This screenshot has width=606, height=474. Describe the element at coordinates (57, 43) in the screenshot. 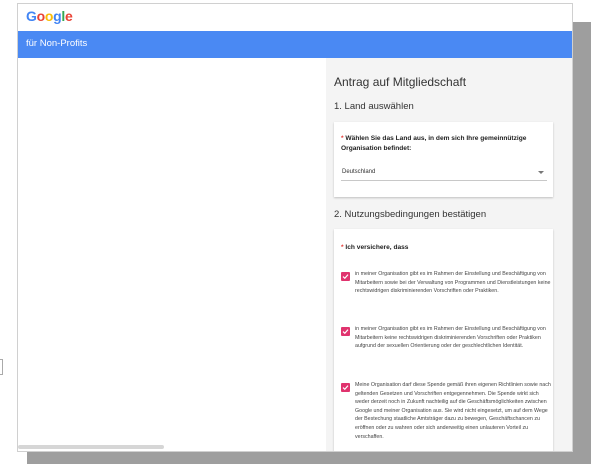

I see `header-bar-title: für Non-Profits` at that location.